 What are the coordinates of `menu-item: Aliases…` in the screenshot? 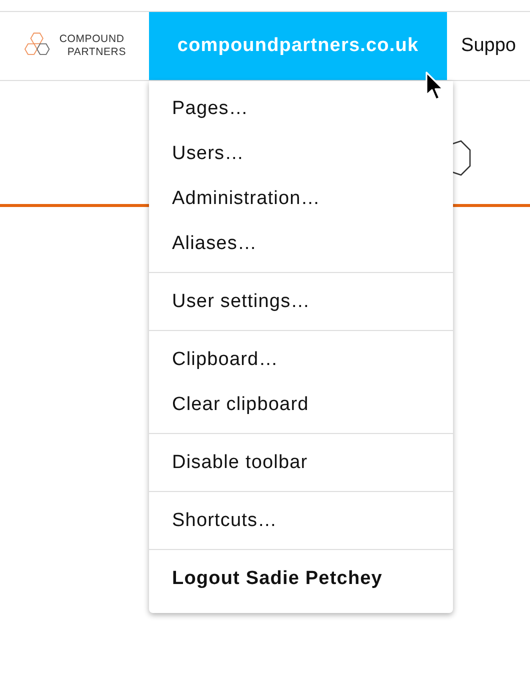 It's located at (301, 243).